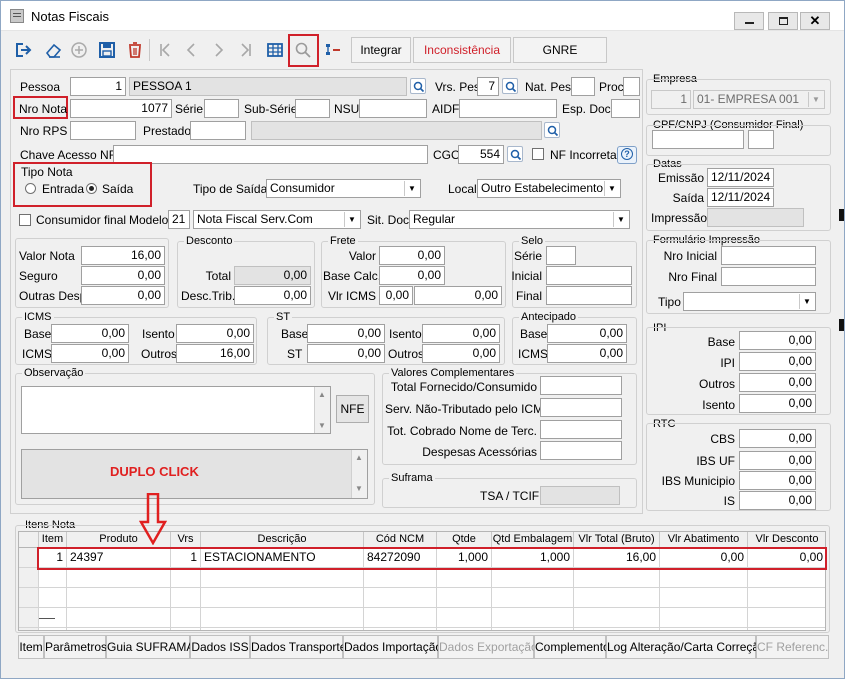 The image size is (845, 679). What do you see at coordinates (186, 540) in the screenshot?
I see `grid-header-vrs: Vrs` at bounding box center [186, 540].